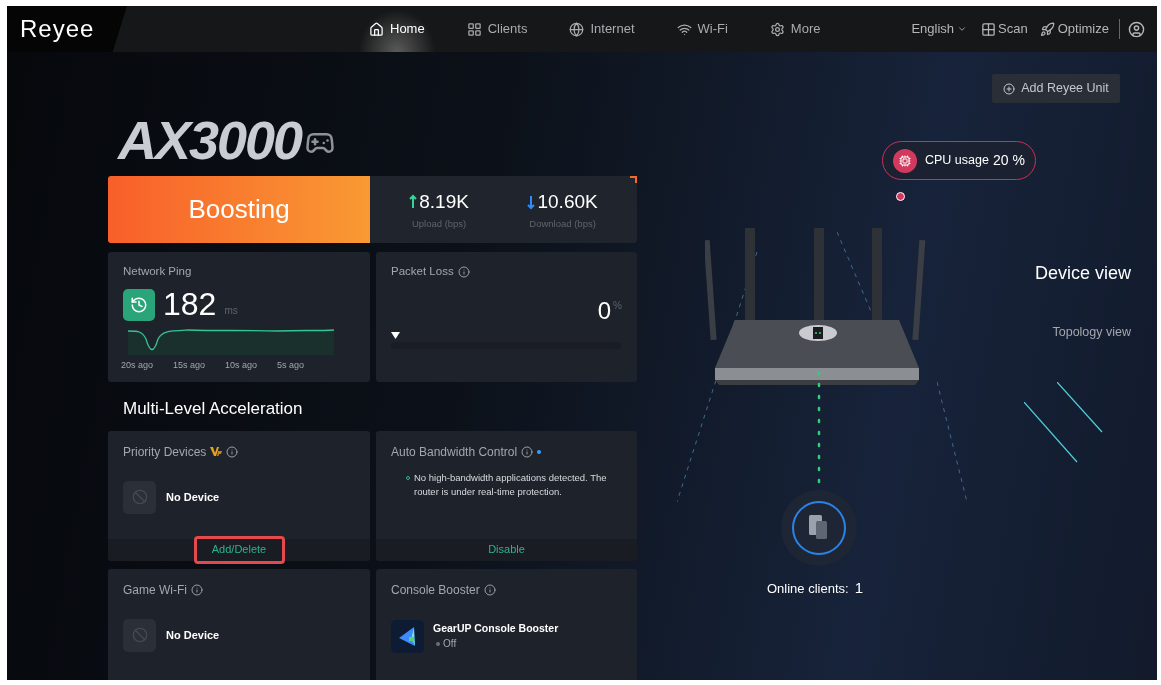  I want to click on view-tab: Topology view, so click(1091, 332).